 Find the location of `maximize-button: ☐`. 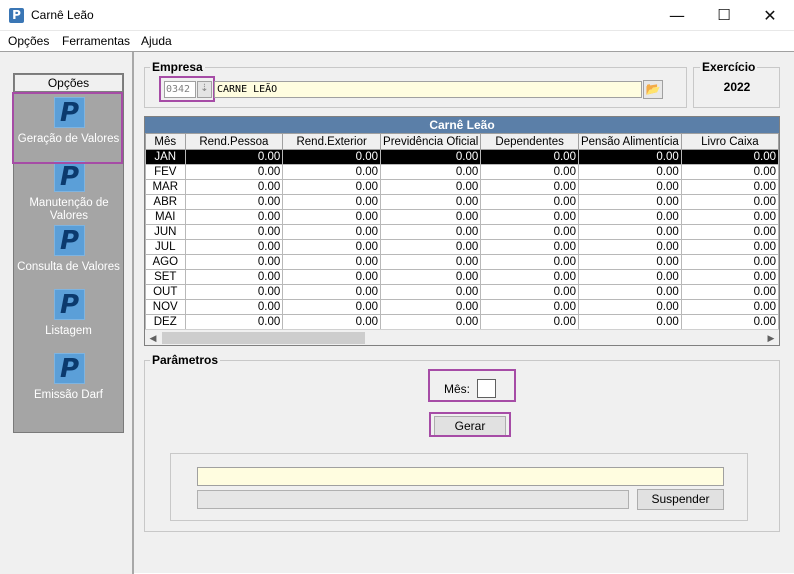

maximize-button: ☐ is located at coordinates (724, 15).